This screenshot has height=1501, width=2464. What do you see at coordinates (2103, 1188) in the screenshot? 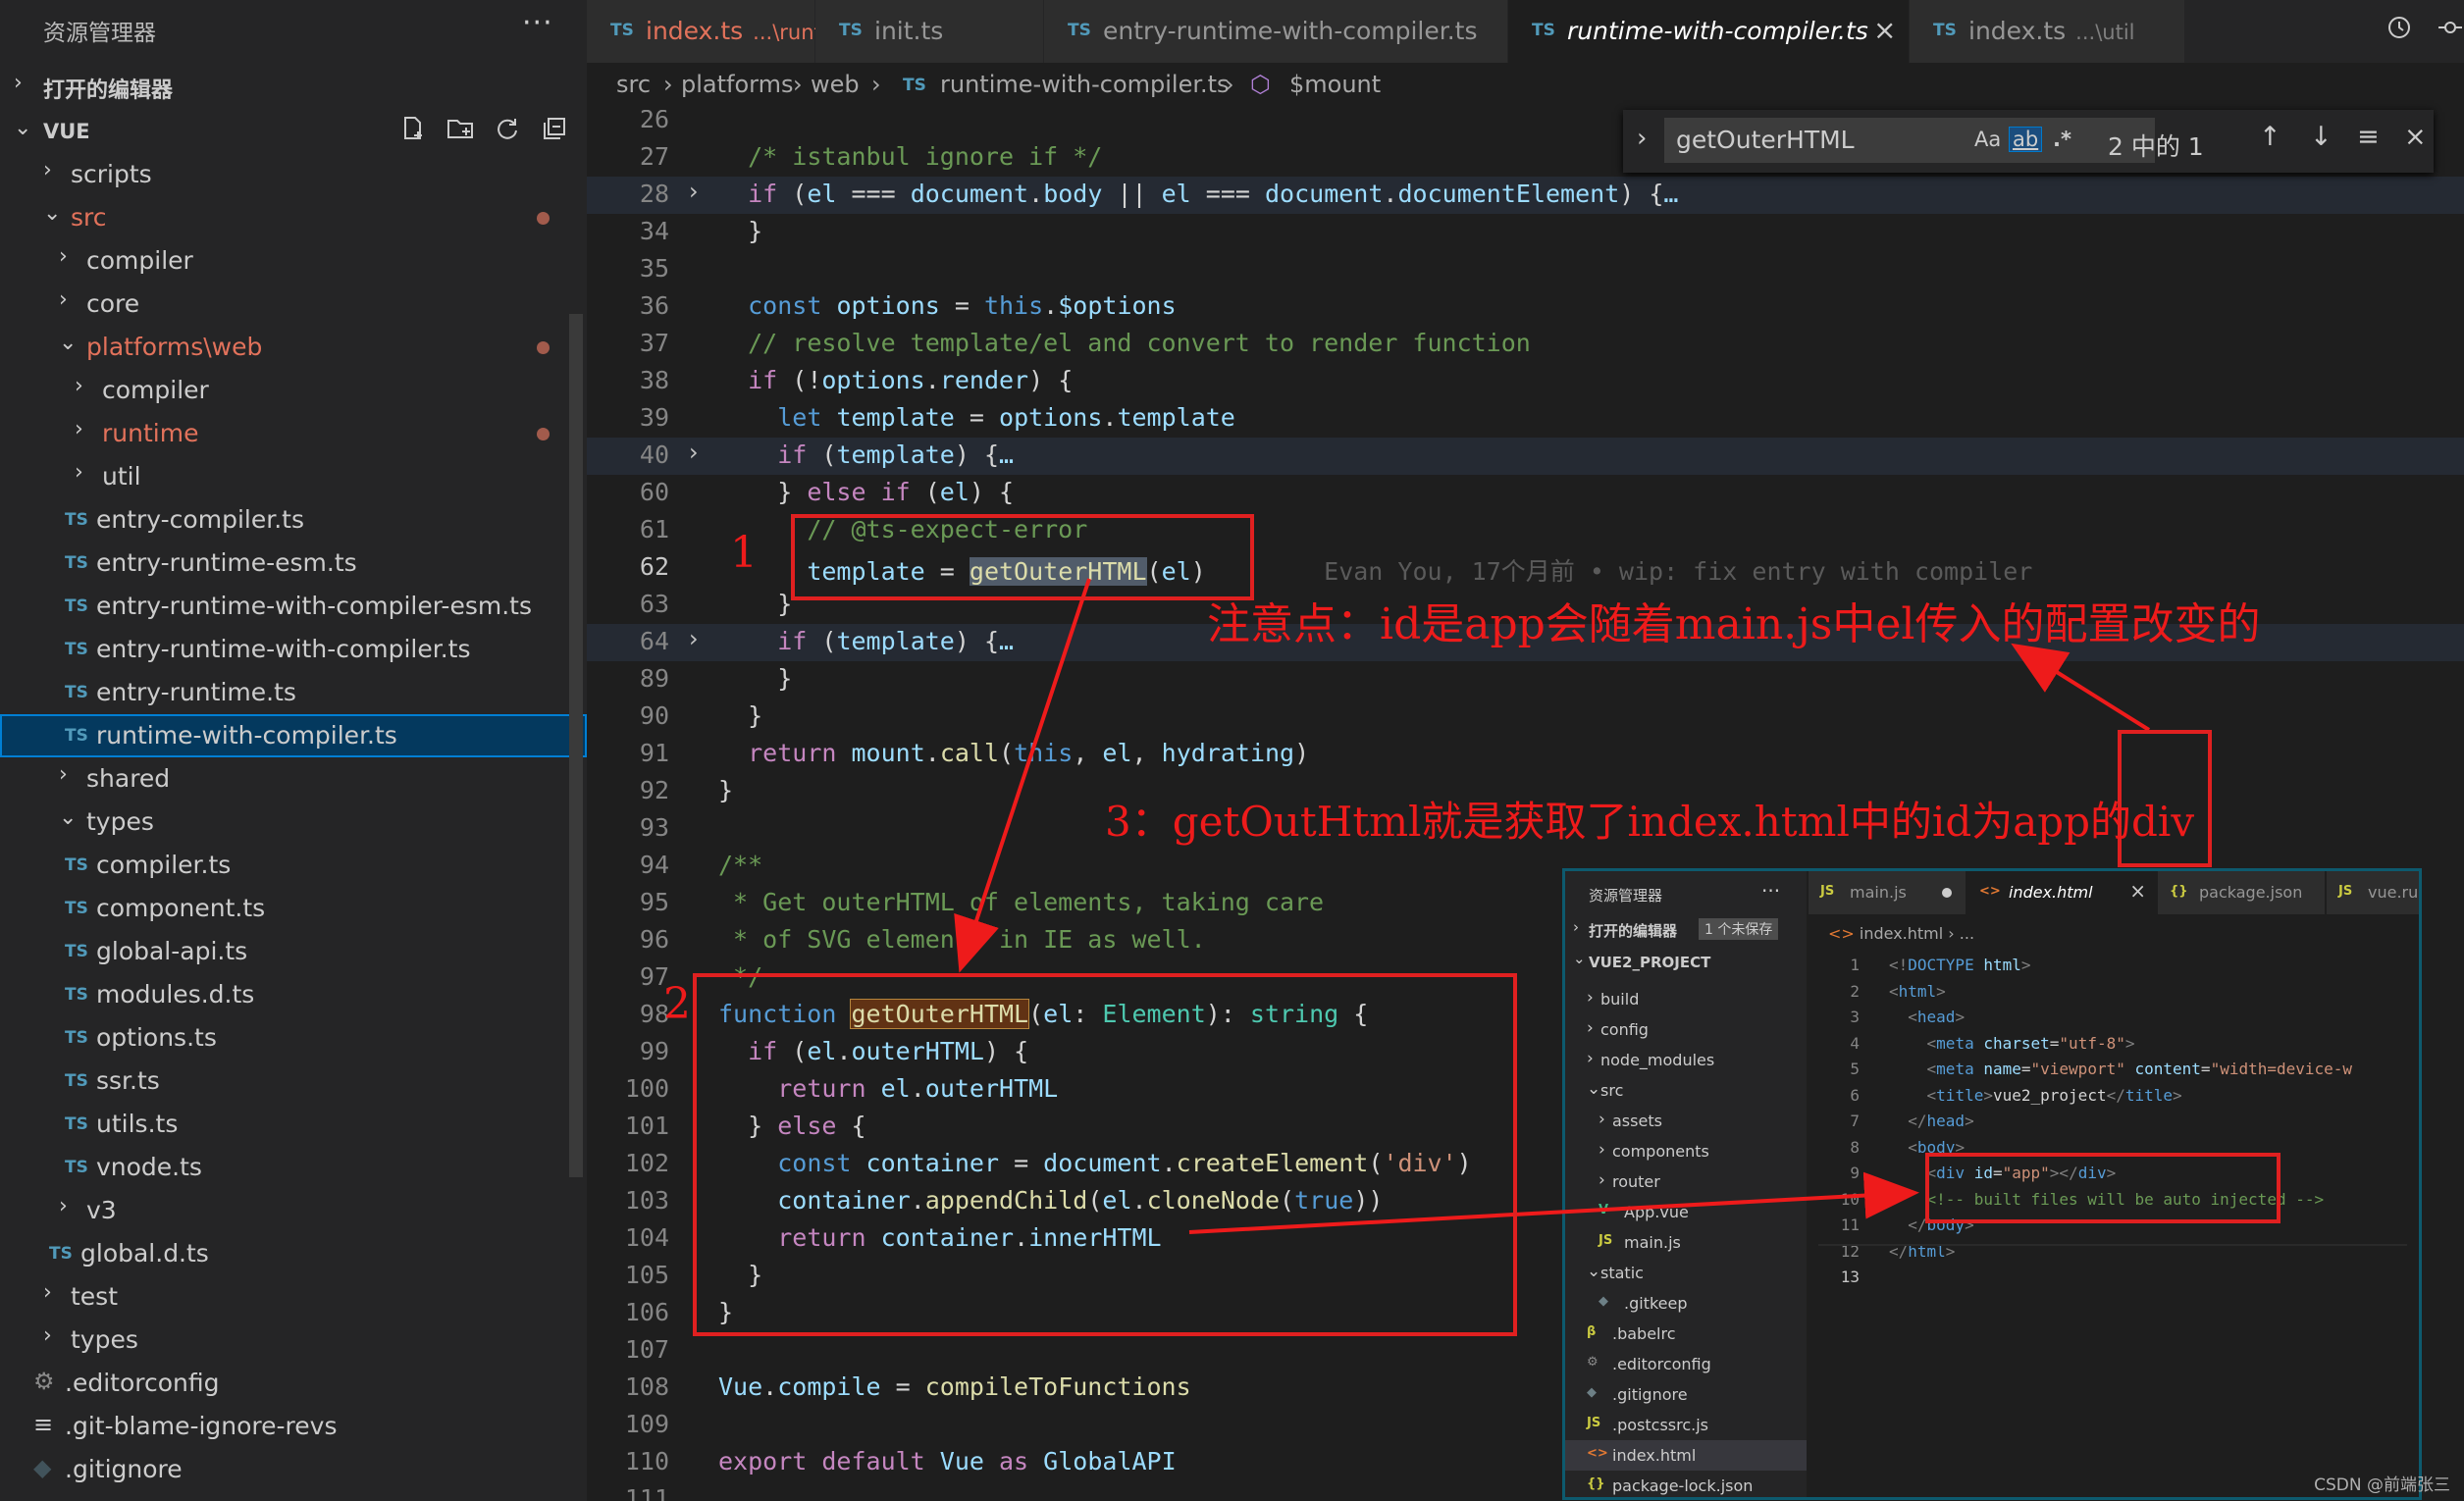
I see `annotation-box-div-app` at bounding box center [2103, 1188].